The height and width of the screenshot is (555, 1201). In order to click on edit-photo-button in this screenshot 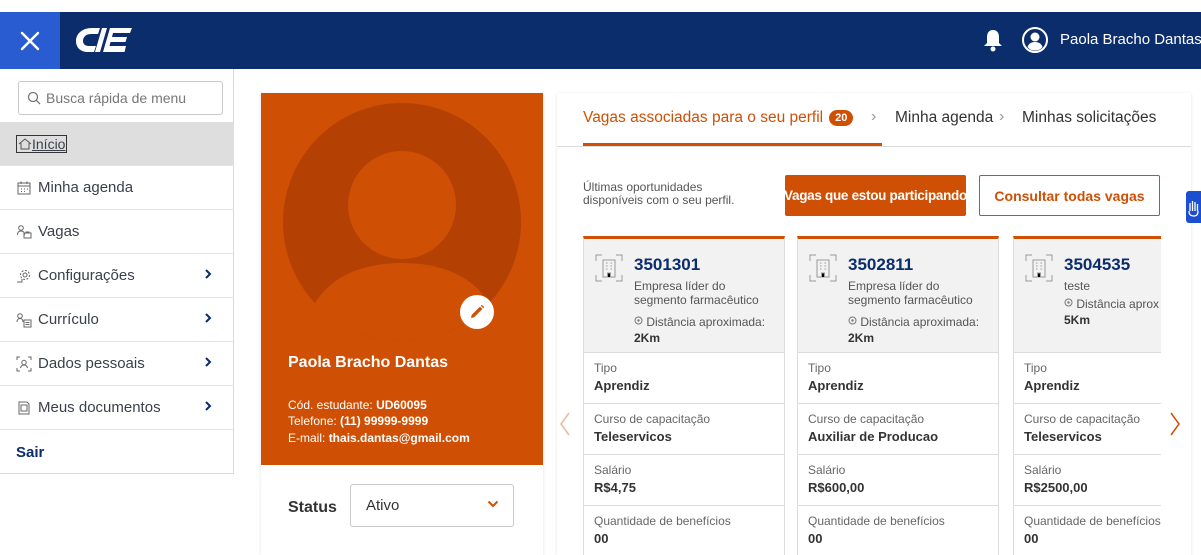, I will do `click(477, 312)`.